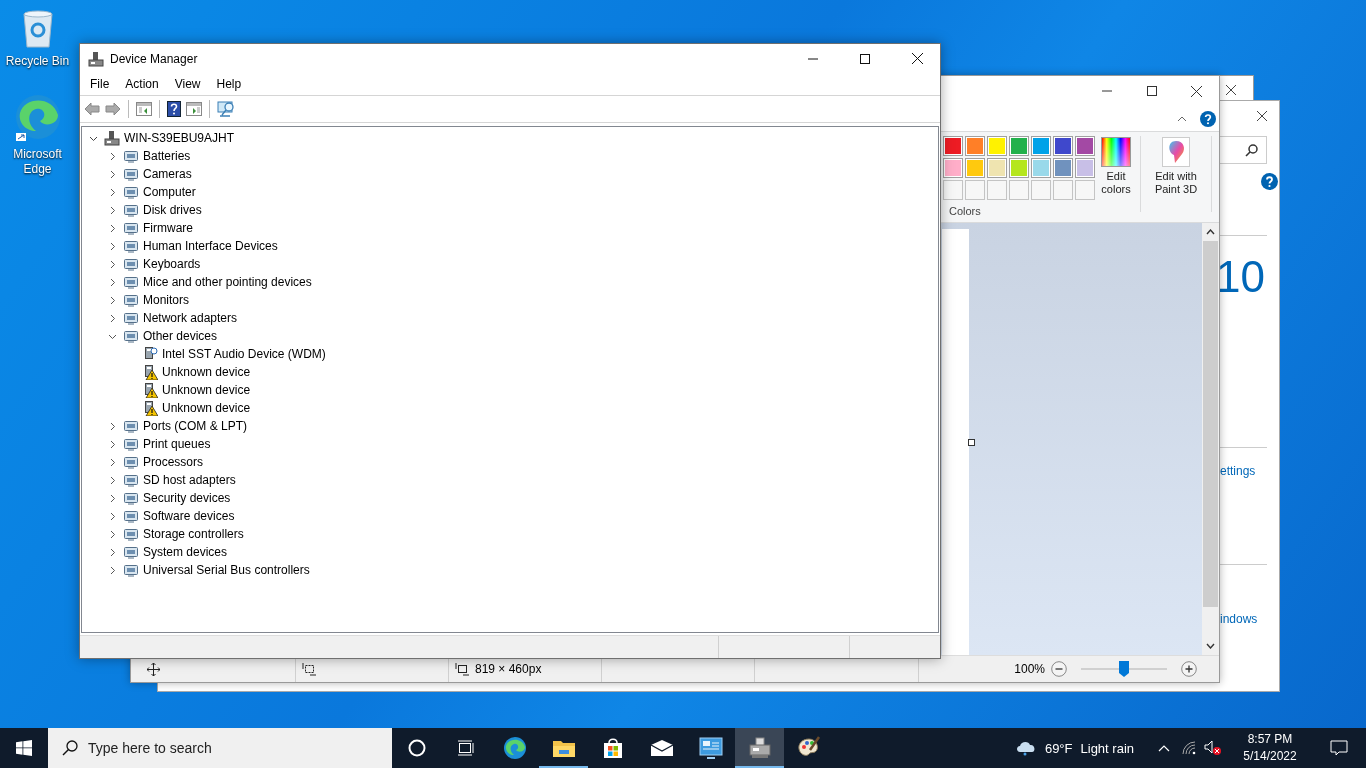  I want to click on menu-item: Action, so click(142, 84).